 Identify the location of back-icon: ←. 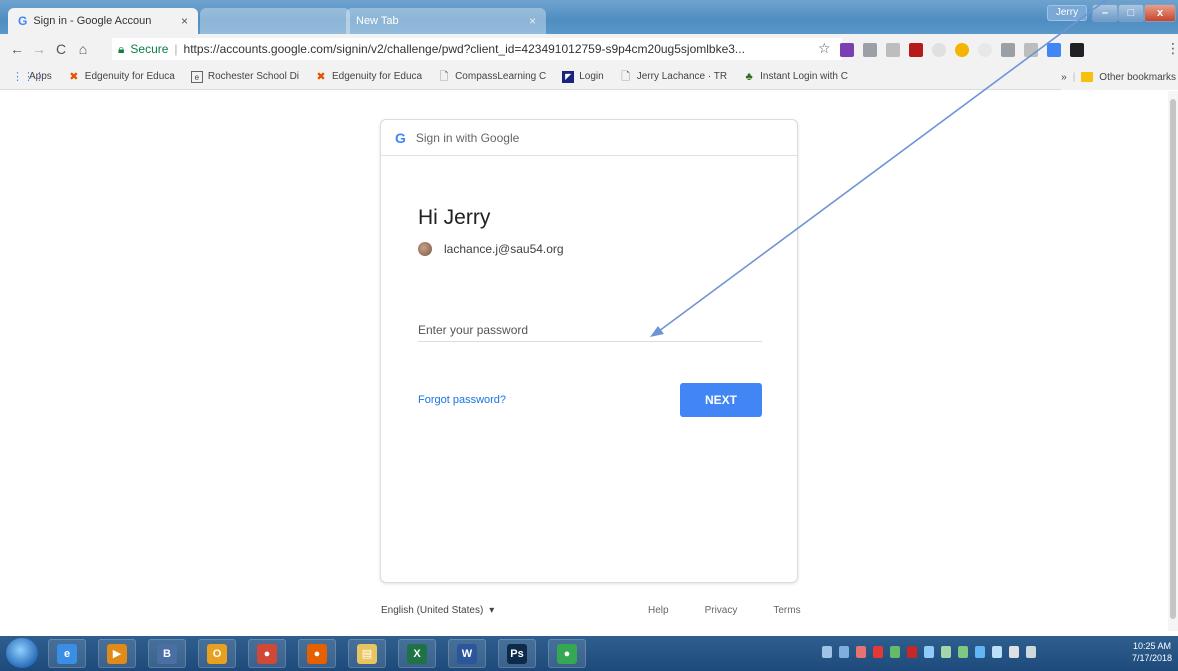
(17, 49).